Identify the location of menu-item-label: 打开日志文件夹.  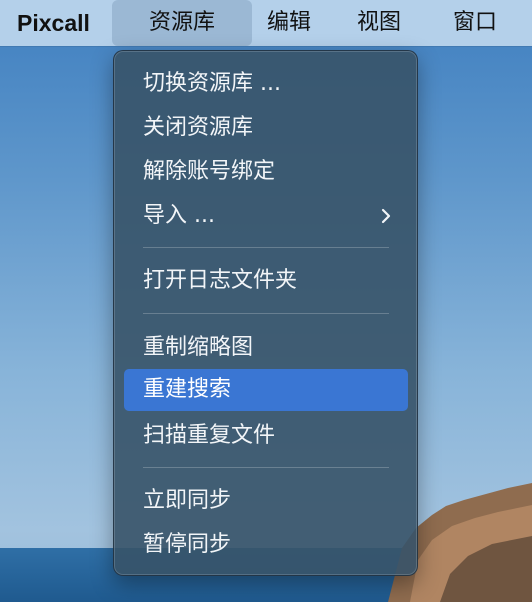
(220, 280).